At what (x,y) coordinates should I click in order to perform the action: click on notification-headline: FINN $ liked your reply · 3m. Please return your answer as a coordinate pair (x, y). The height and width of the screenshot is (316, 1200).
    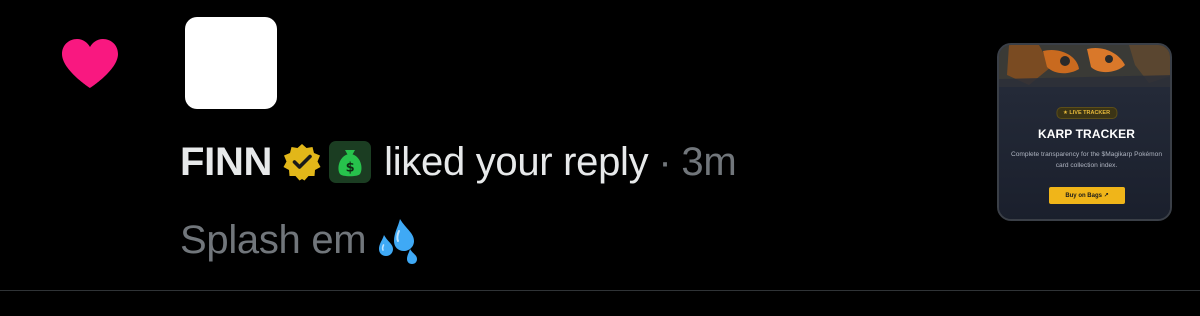
    Looking at the image, I should click on (458, 162).